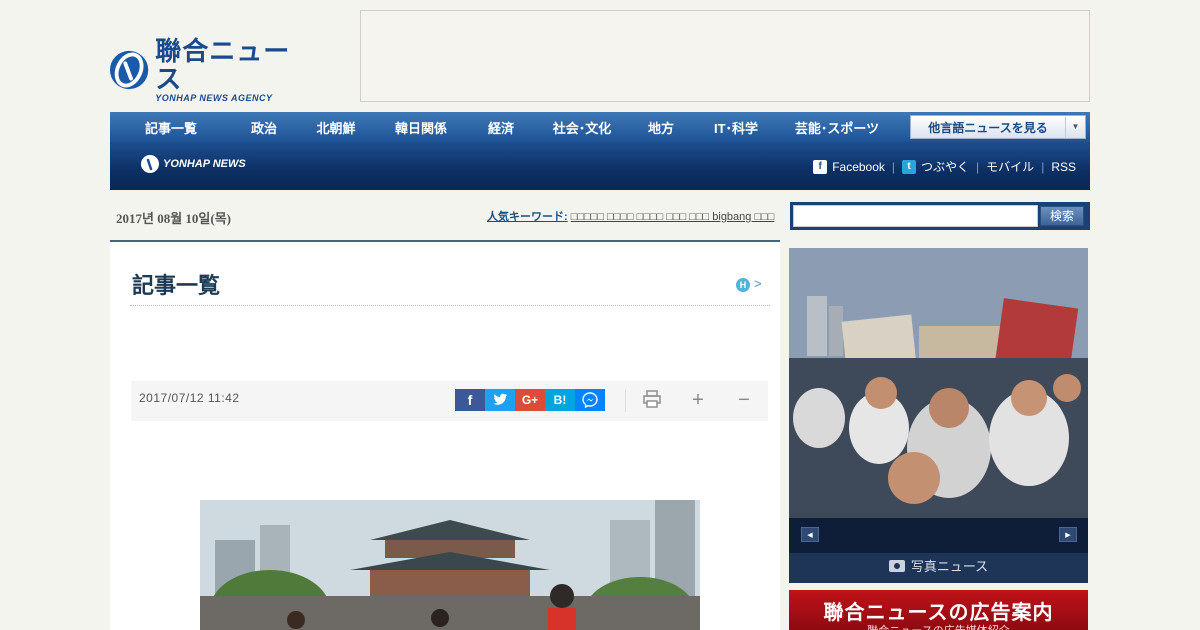 The height and width of the screenshot is (630, 1200). I want to click on home-badge-icon: H, so click(743, 285).